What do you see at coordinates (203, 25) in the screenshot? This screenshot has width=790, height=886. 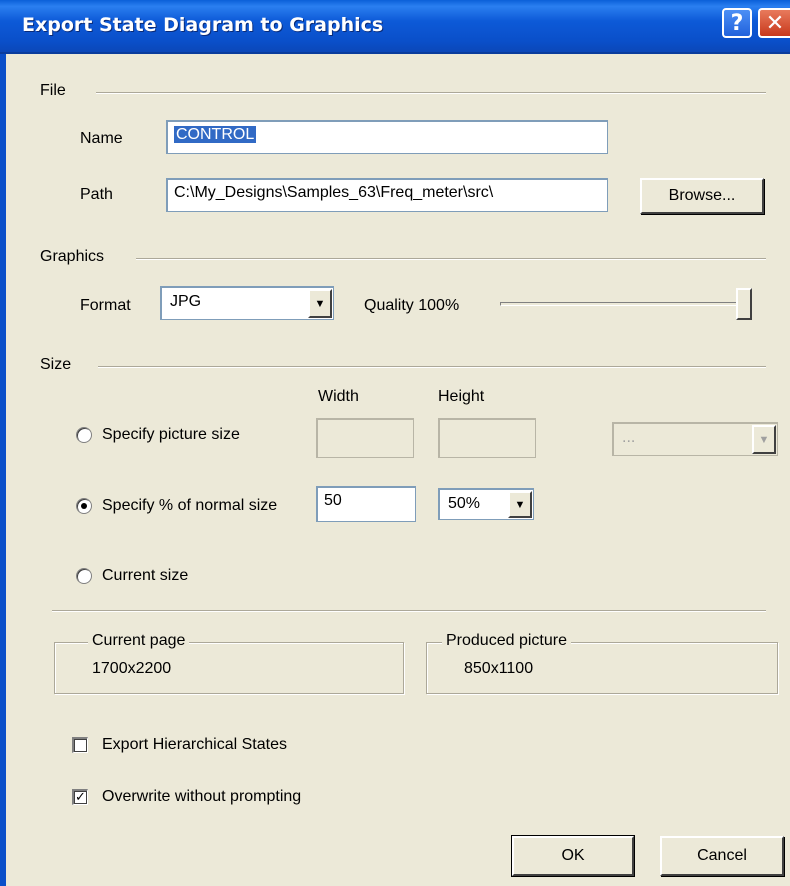 I see `window-title: Export State Diagram to Graphics` at bounding box center [203, 25].